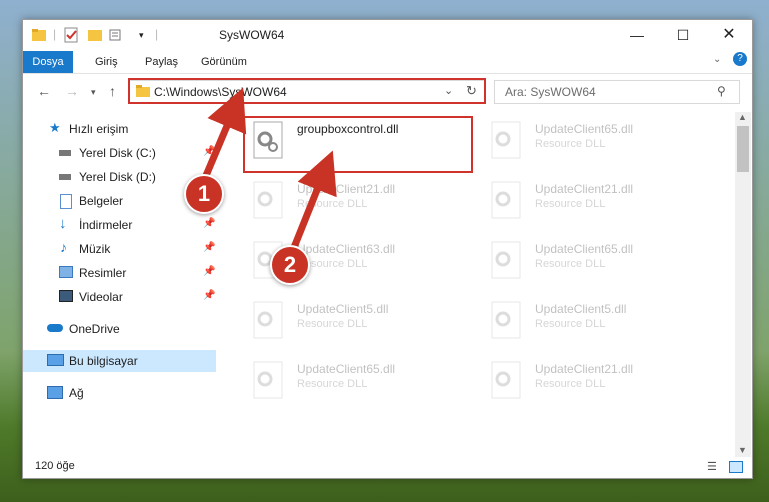  What do you see at coordinates (290, 265) in the screenshot?
I see `callout-2: 2` at bounding box center [290, 265].